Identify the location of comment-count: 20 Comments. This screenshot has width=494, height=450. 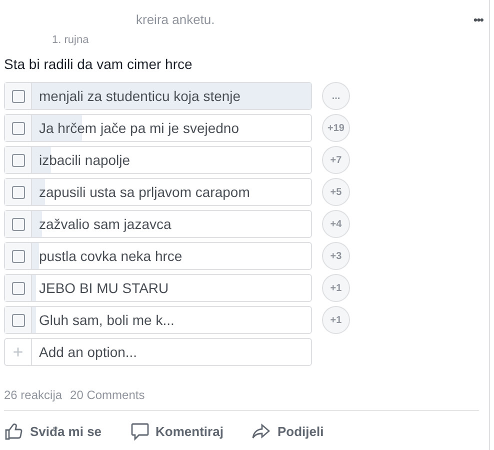
(107, 395).